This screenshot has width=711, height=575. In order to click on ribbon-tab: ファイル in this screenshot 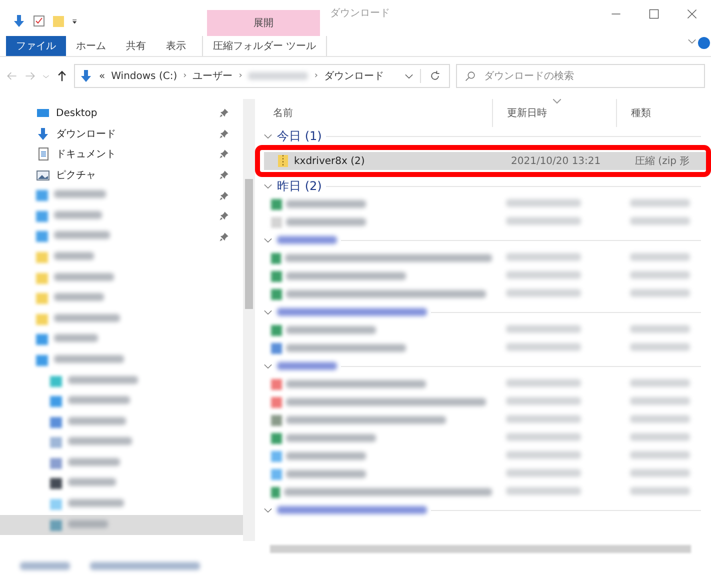, I will do `click(36, 46)`.